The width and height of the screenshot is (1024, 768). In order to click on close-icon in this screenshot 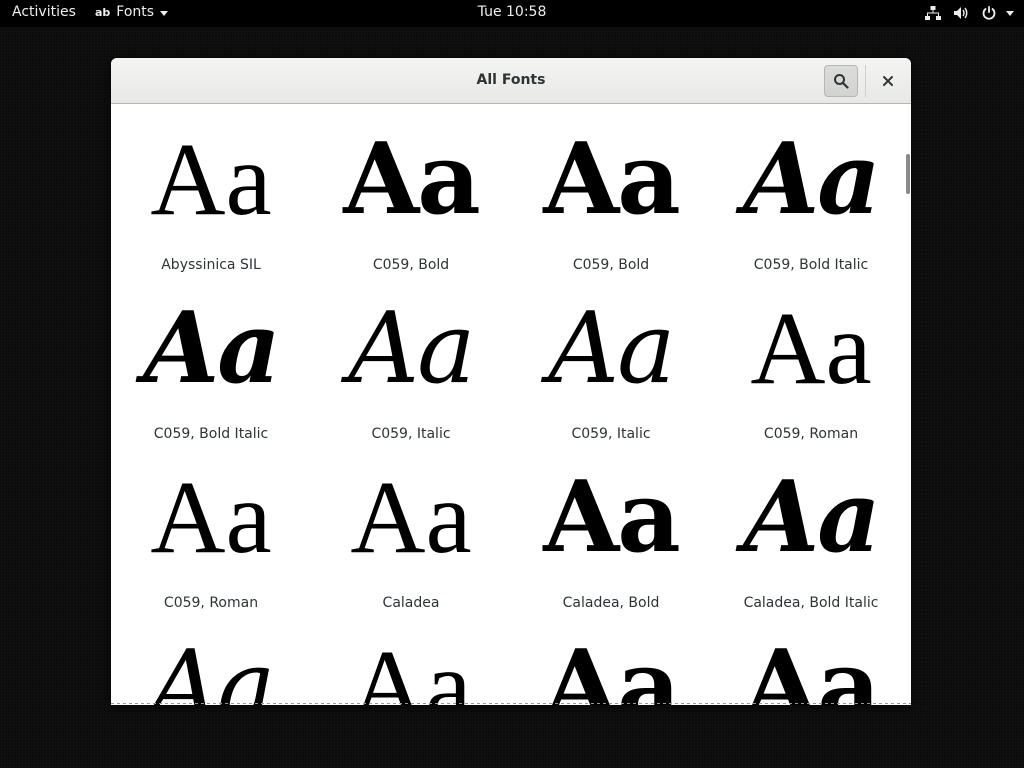, I will do `click(888, 81)`.